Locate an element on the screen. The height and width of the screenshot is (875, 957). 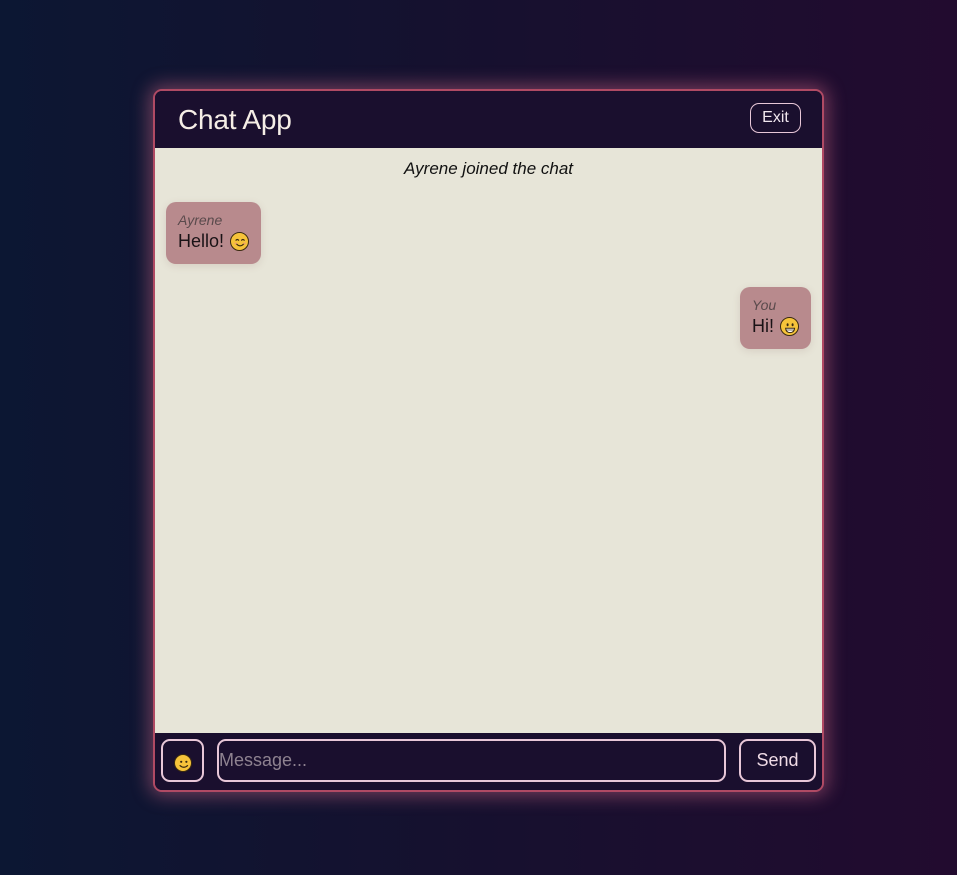
emoji-picker-button is located at coordinates (182, 760).